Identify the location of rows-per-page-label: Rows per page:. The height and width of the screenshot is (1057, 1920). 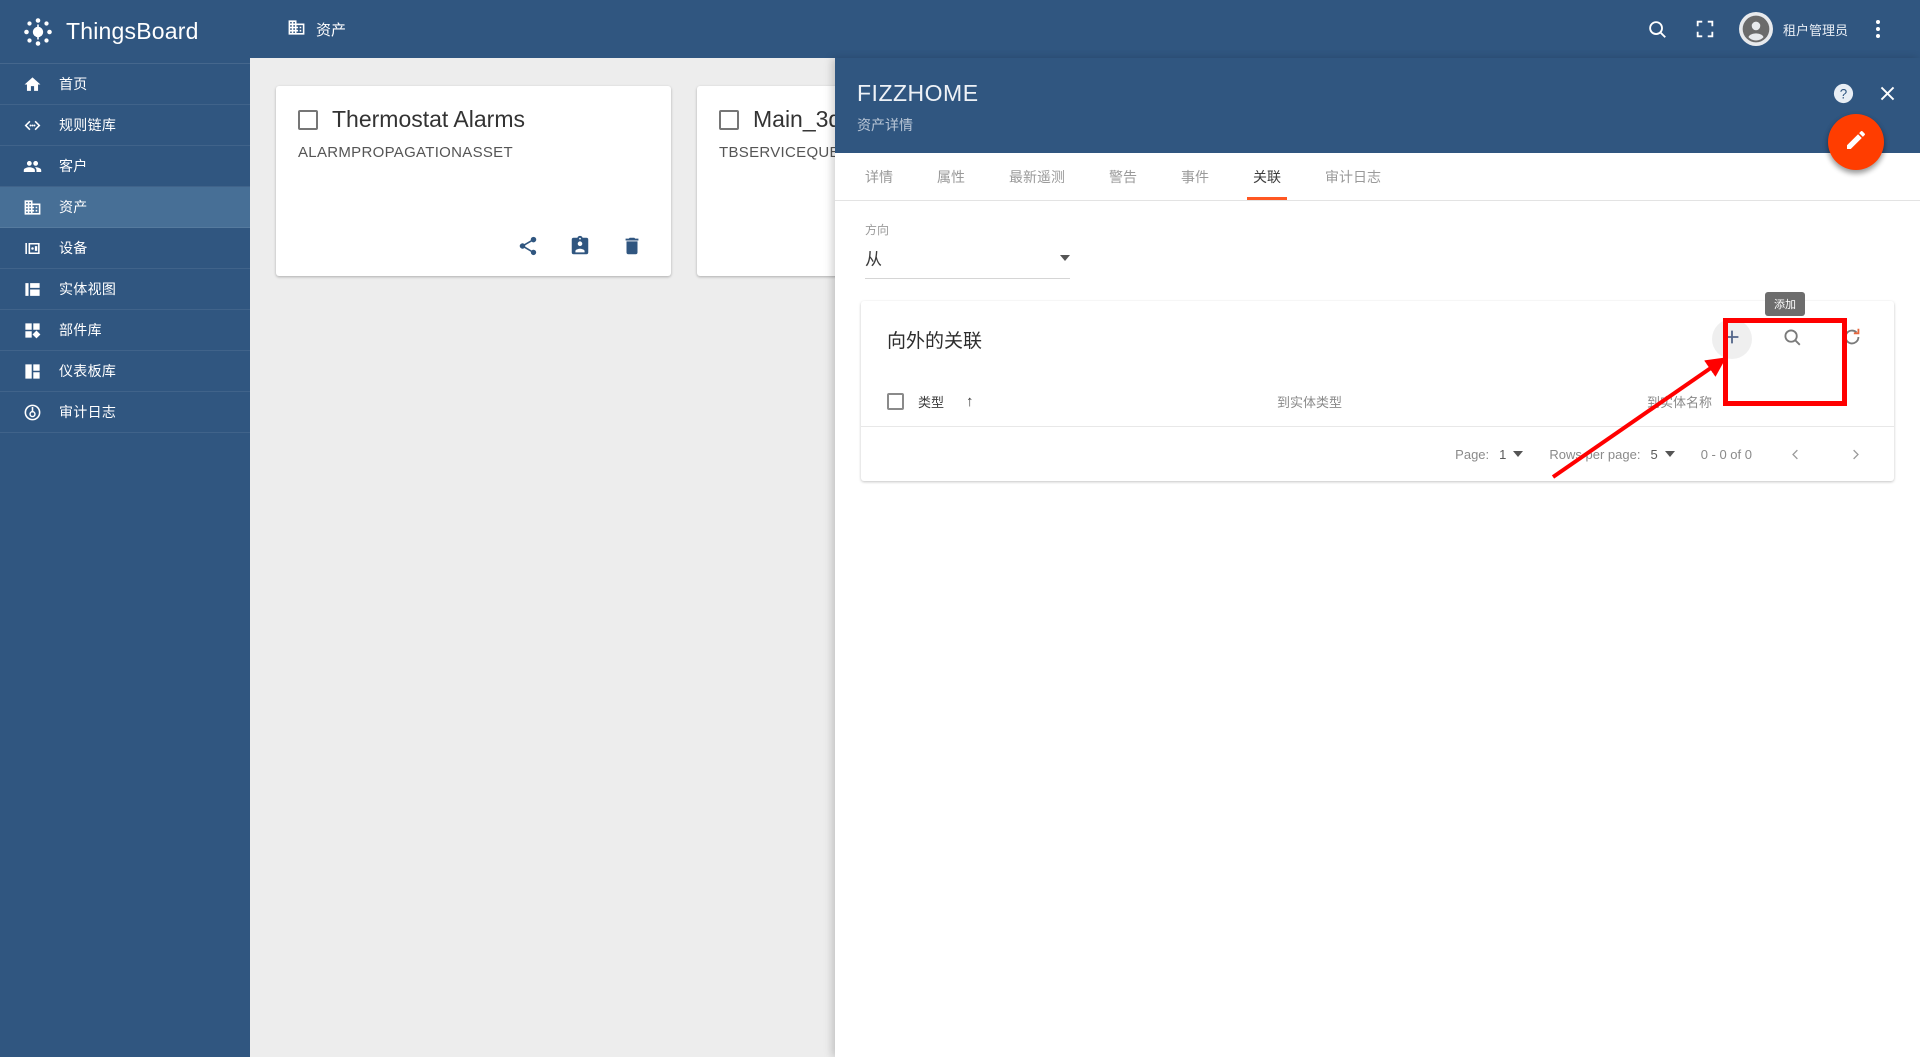
(1595, 454).